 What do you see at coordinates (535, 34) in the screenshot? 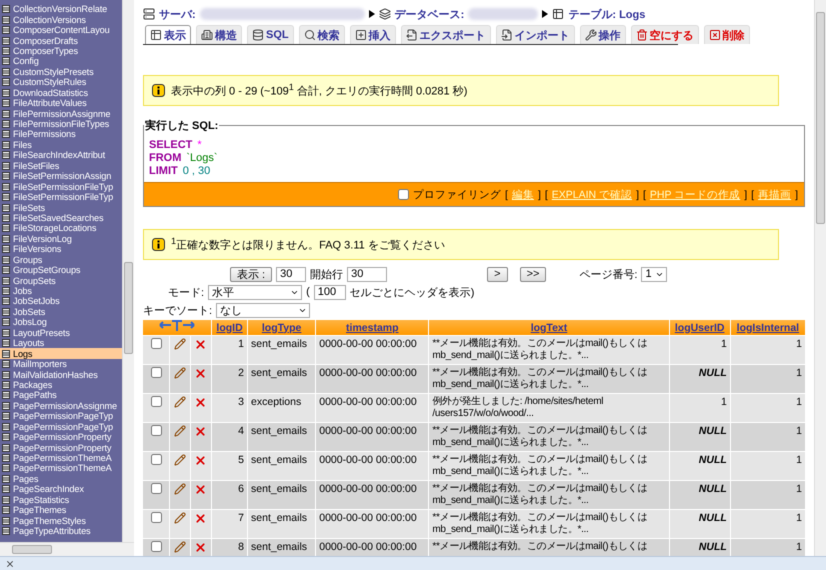
I see `tab: インポート` at bounding box center [535, 34].